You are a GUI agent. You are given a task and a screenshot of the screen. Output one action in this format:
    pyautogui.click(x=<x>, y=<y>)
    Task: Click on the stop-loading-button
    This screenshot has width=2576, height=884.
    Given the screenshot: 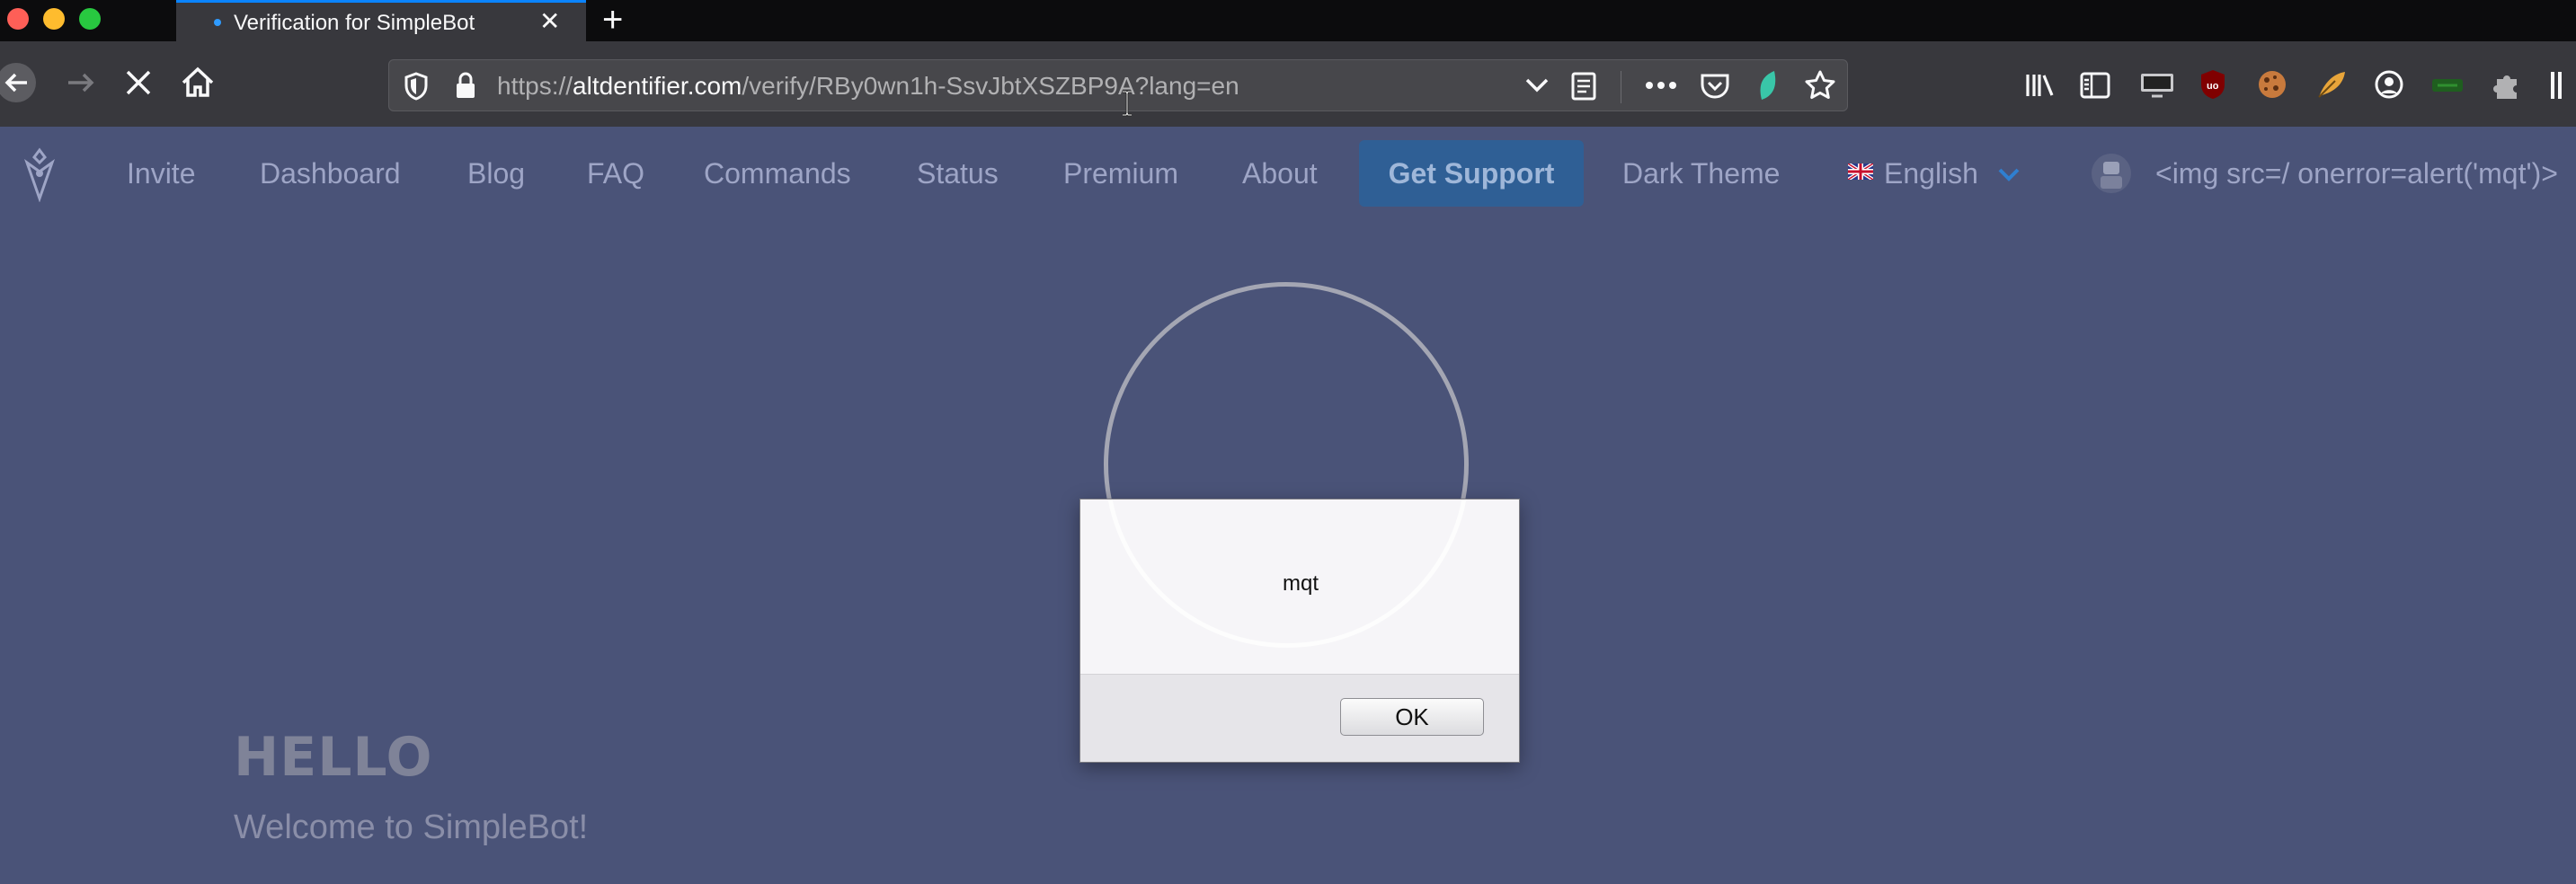 What is the action you would take?
    pyautogui.click(x=138, y=83)
    